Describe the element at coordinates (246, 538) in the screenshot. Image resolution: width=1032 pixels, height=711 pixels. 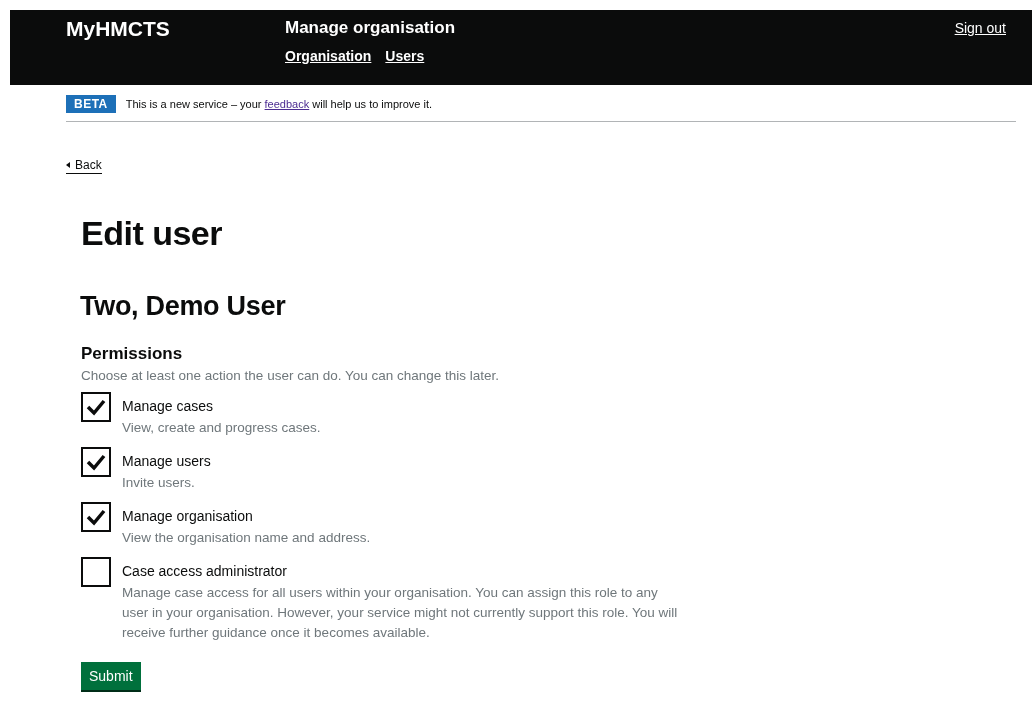
I see `option-hint: View the organisation name and address.` at that location.